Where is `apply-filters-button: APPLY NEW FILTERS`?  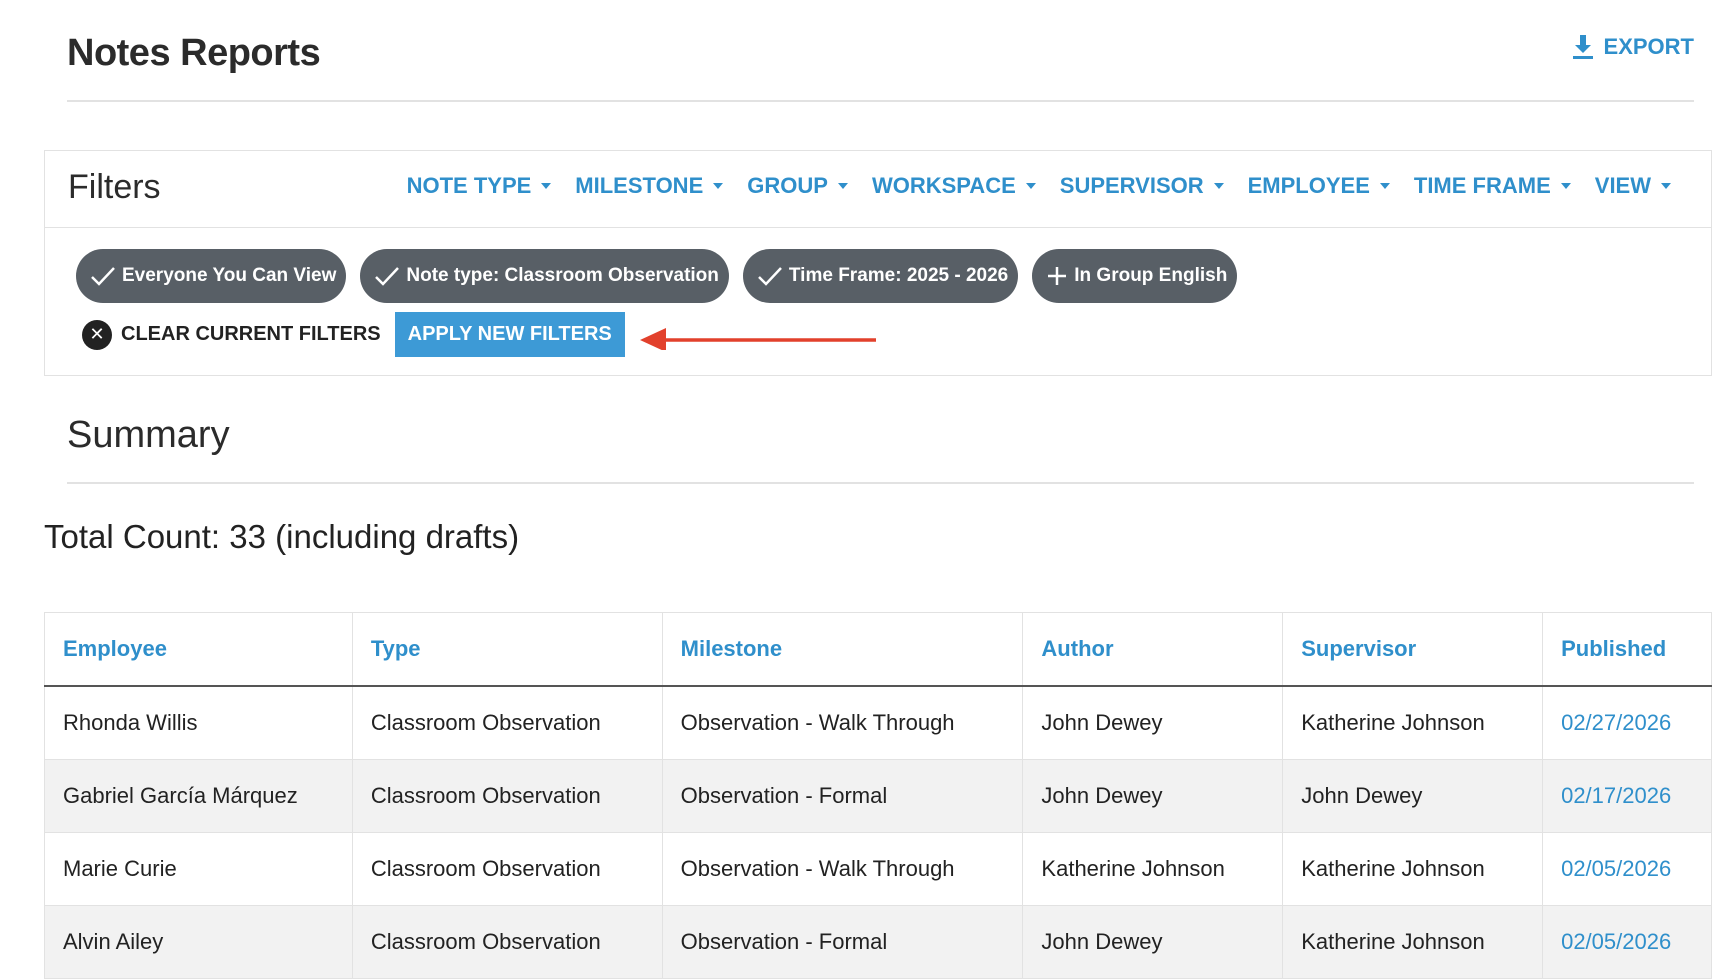
apply-filters-button: APPLY NEW FILTERS is located at coordinates (509, 334).